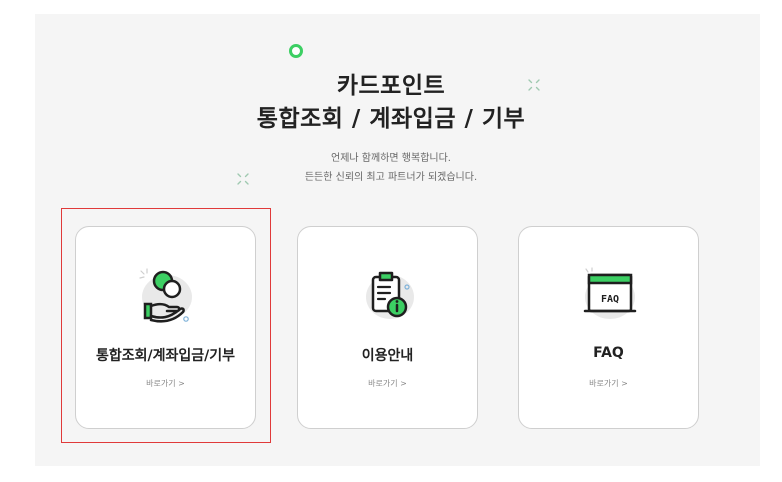 This screenshot has height=482, width=782. I want to click on card-usage-guide: 이용안내 바로가기 >, so click(387, 327).